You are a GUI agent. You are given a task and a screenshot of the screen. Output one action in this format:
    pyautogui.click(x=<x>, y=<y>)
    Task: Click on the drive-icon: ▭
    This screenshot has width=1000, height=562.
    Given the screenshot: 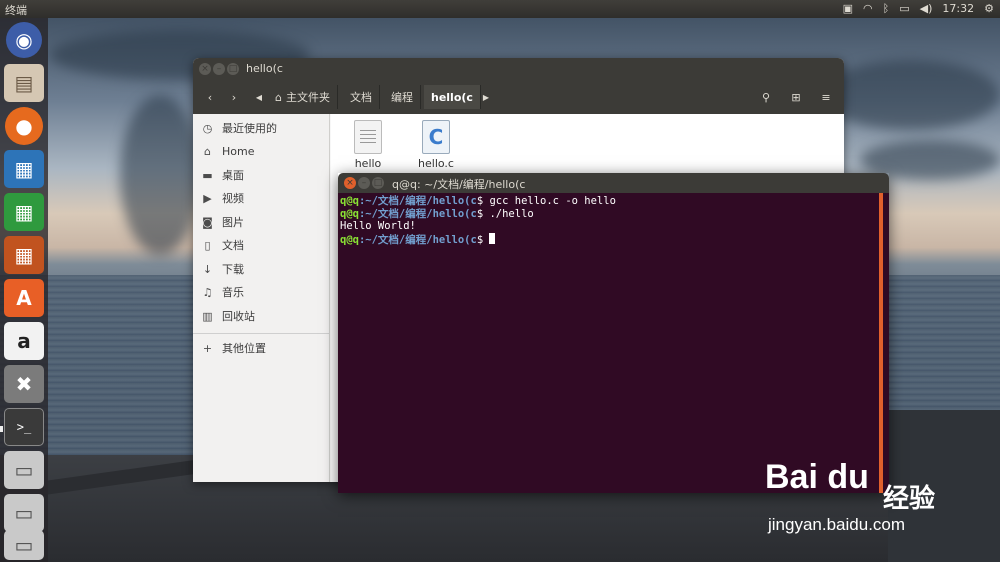 What is the action you would take?
    pyautogui.click(x=24, y=470)
    